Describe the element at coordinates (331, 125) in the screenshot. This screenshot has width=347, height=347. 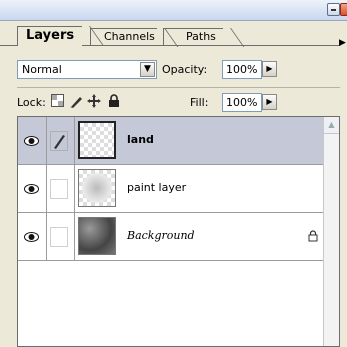
I see `scroll-up-icon: ▲` at that location.